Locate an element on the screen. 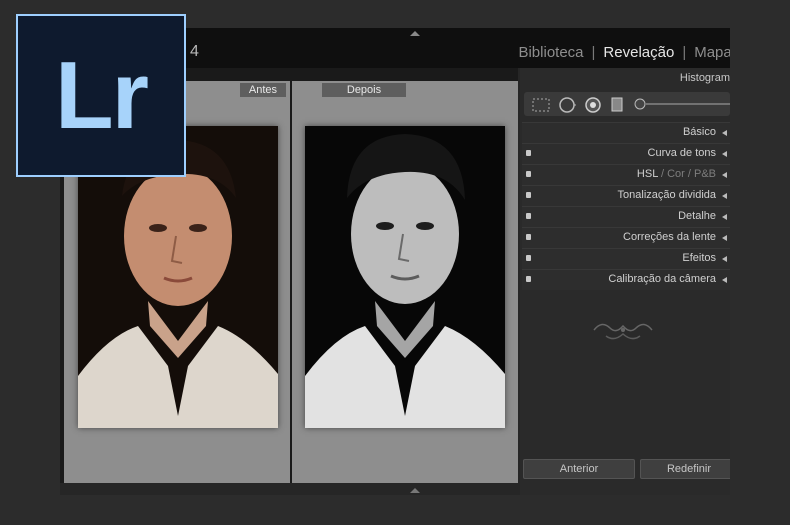 Image resolution: width=790 pixels, height=525 pixels. app-version: 4 is located at coordinates (194, 51).